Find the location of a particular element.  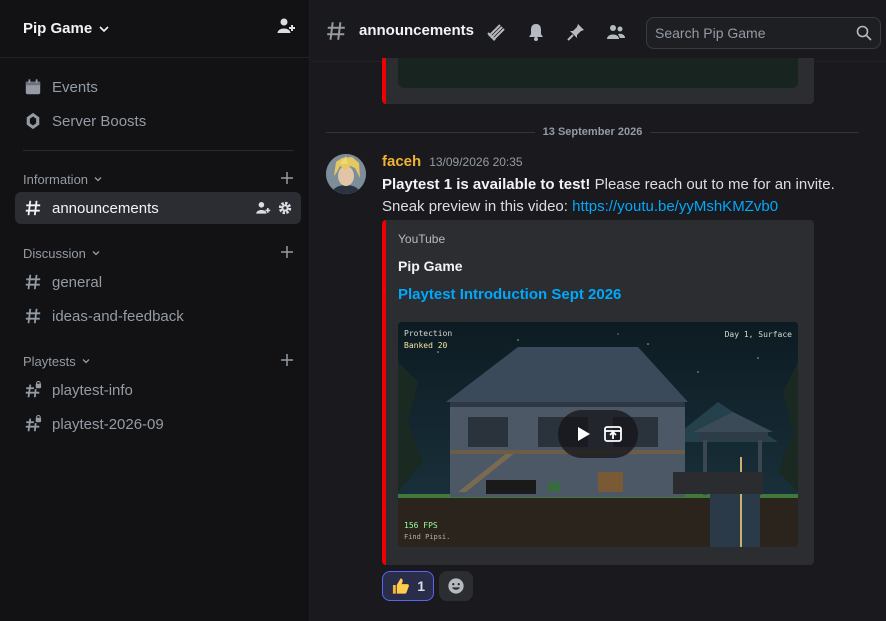

hud-banked: Banked 20 is located at coordinates (425, 345).